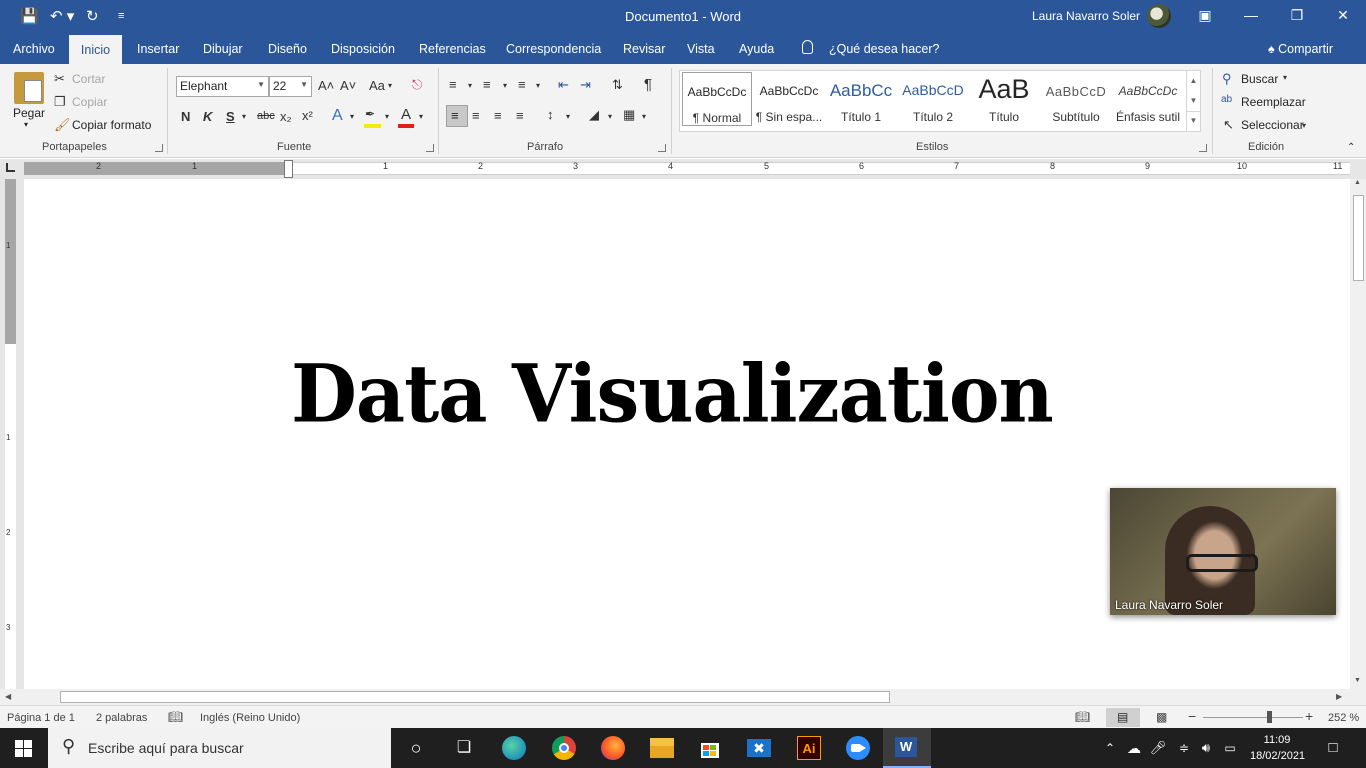  Describe the element at coordinates (370, 114) in the screenshot. I see `highlight-icon: ✒` at that location.